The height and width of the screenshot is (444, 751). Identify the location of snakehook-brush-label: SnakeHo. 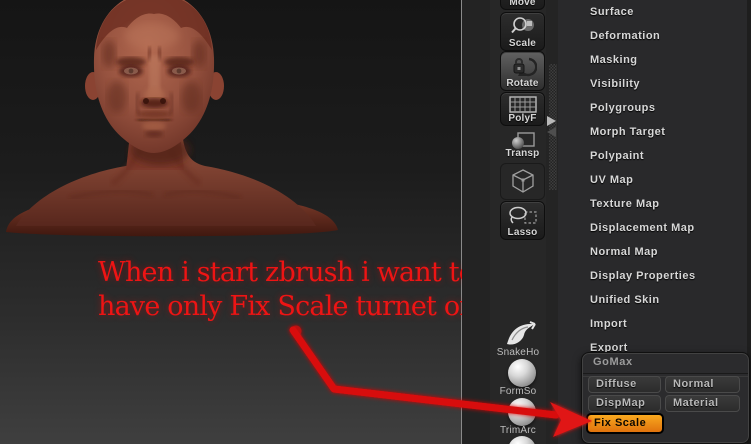
(518, 352).